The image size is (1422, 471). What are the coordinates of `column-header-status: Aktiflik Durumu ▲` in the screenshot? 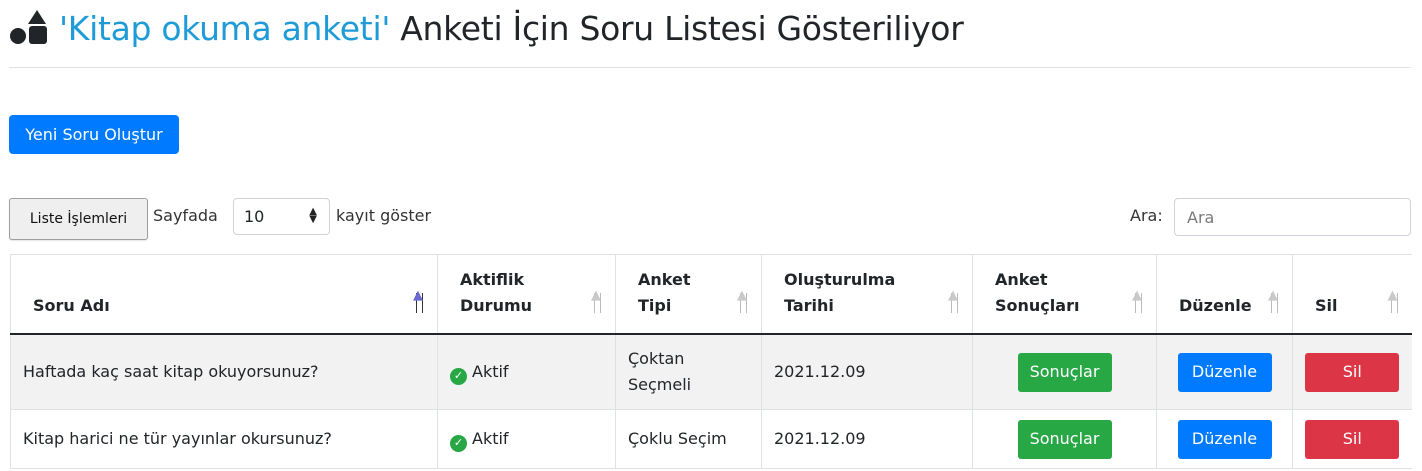 It's located at (526, 294).